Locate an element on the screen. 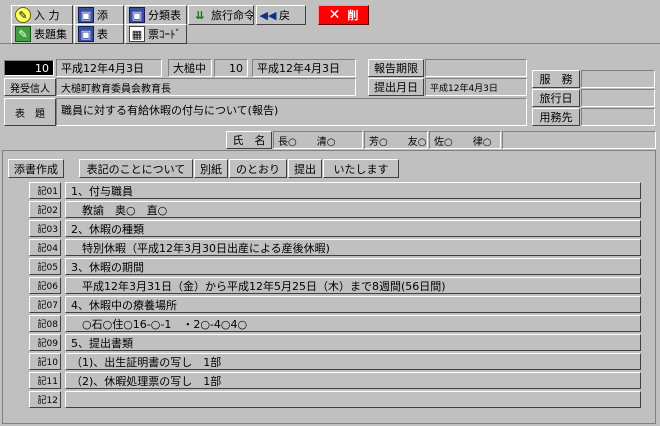  row-text: 3、休暇の期間 is located at coordinates (353, 266).